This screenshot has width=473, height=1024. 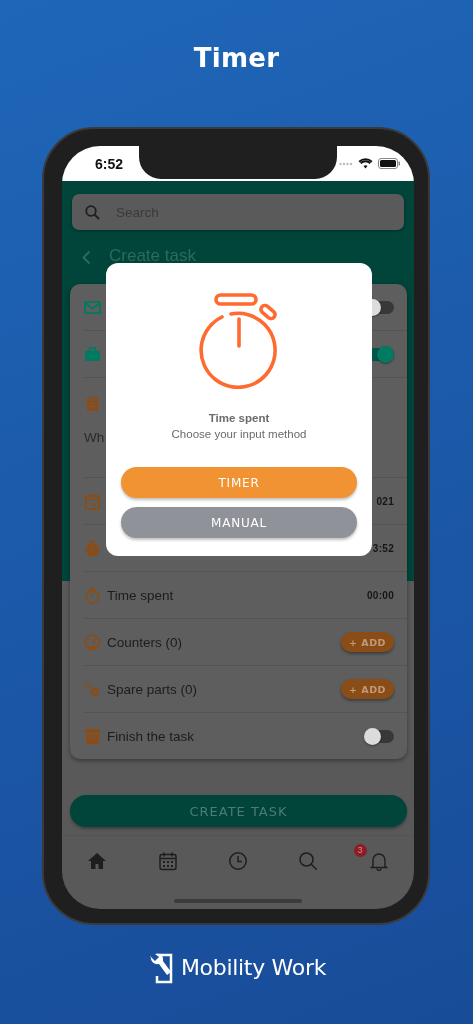 I want to click on create-task-button: CREATE TASK, so click(x=238, y=811).